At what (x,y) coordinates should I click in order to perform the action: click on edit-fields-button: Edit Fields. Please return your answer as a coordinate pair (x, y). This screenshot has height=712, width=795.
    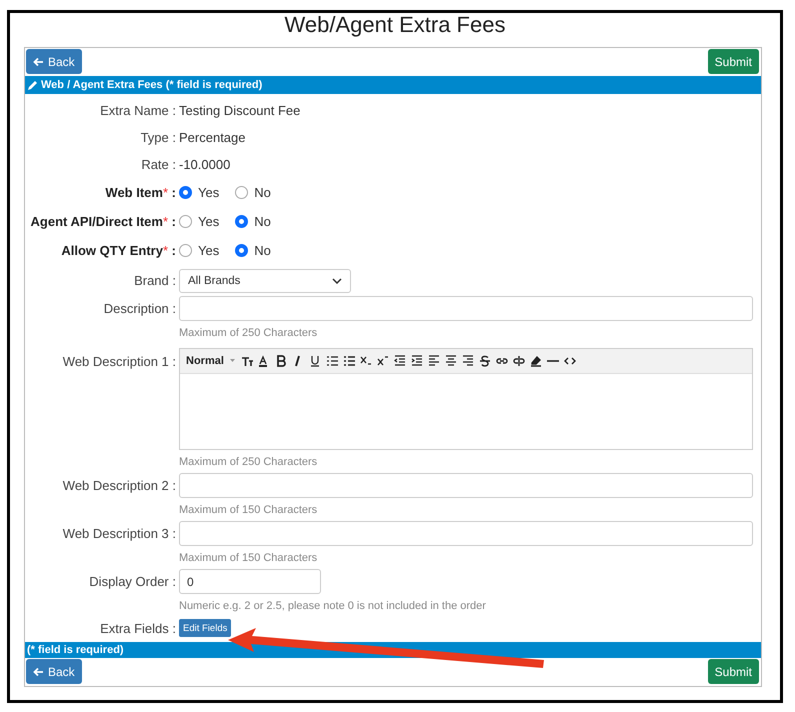
    Looking at the image, I should click on (205, 628).